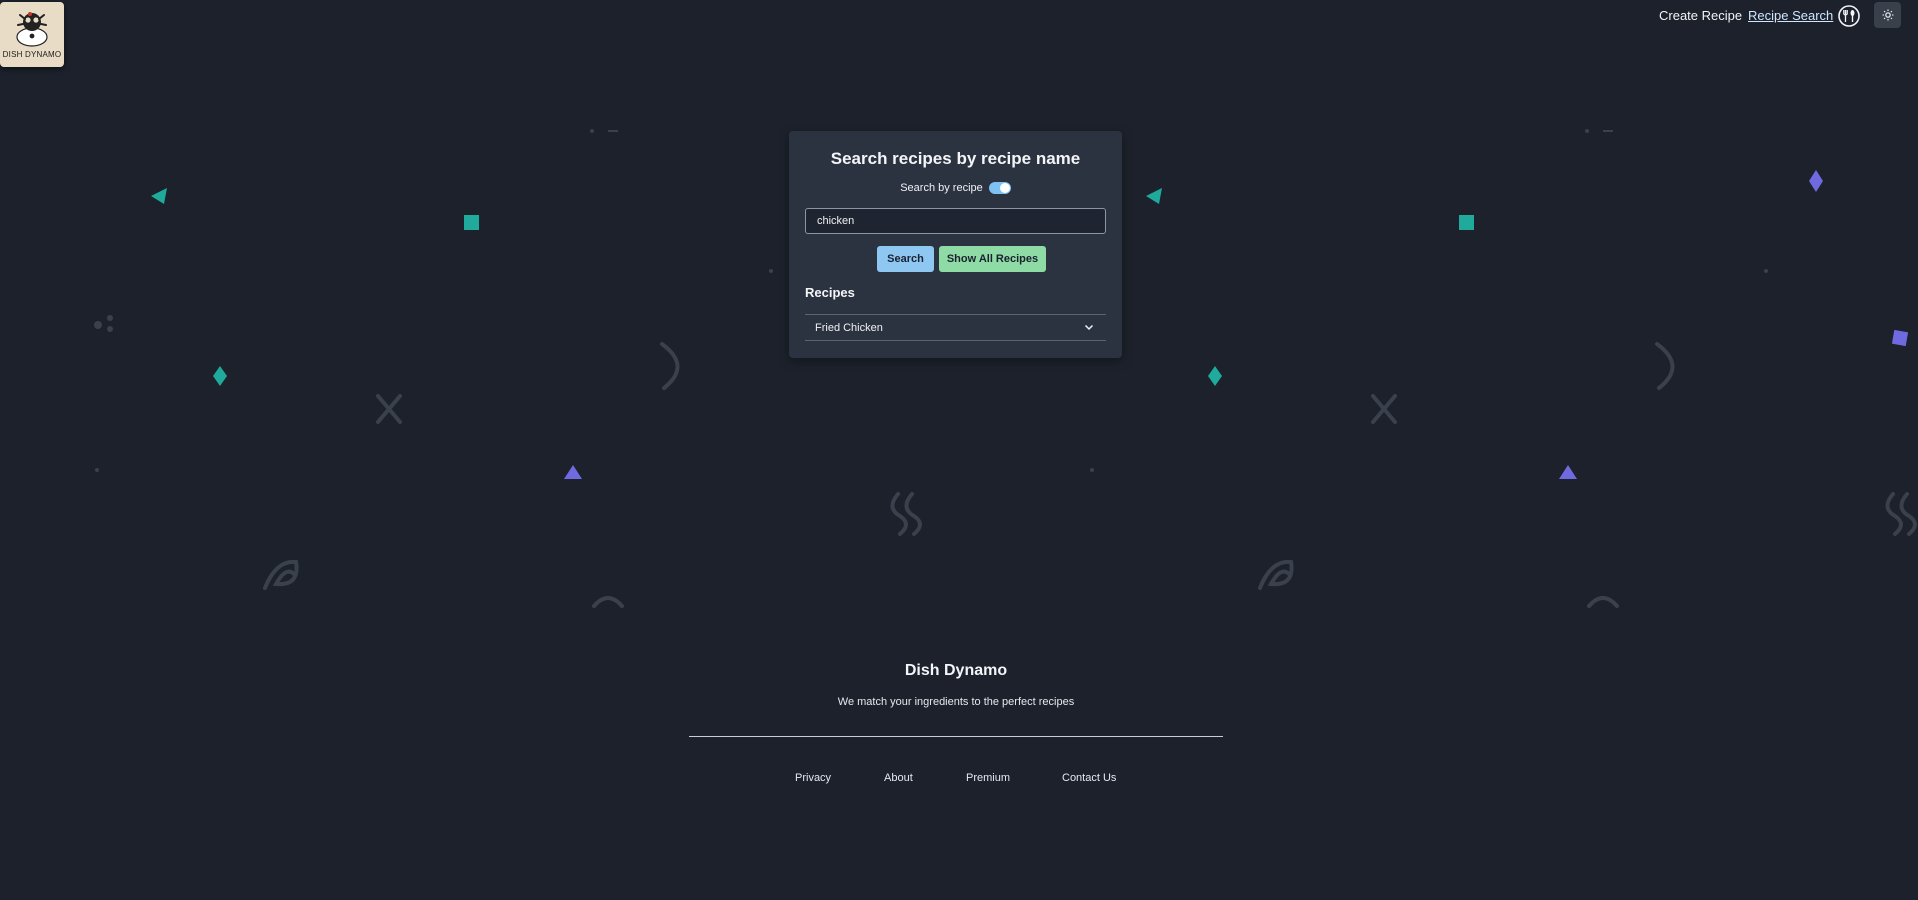 The image size is (1918, 900). I want to click on nav-recipe-search: Recipe Search, so click(1790, 15).